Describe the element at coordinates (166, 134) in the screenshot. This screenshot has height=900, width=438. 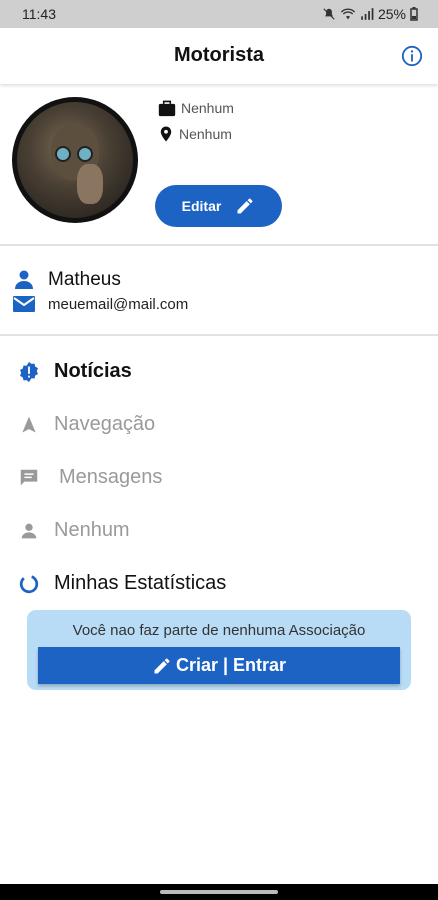
I see `location-pin-icon` at that location.